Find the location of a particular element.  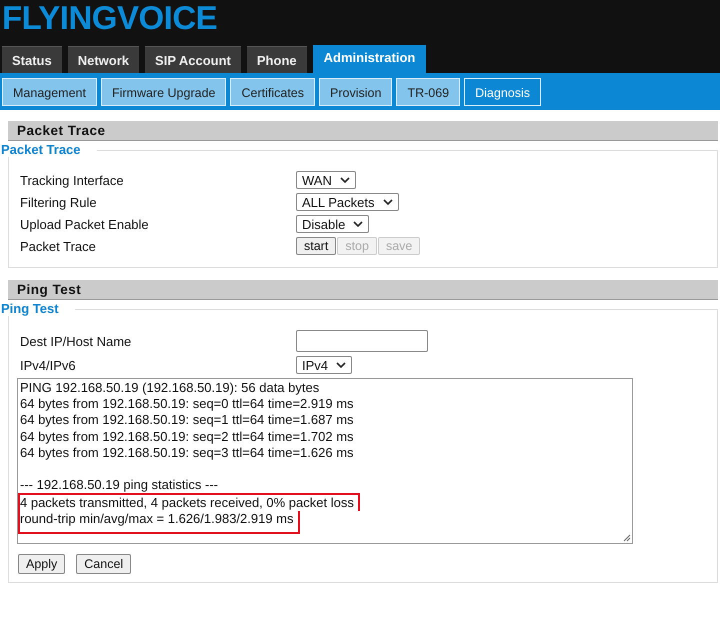

sub-tab: Certificates is located at coordinates (273, 92).